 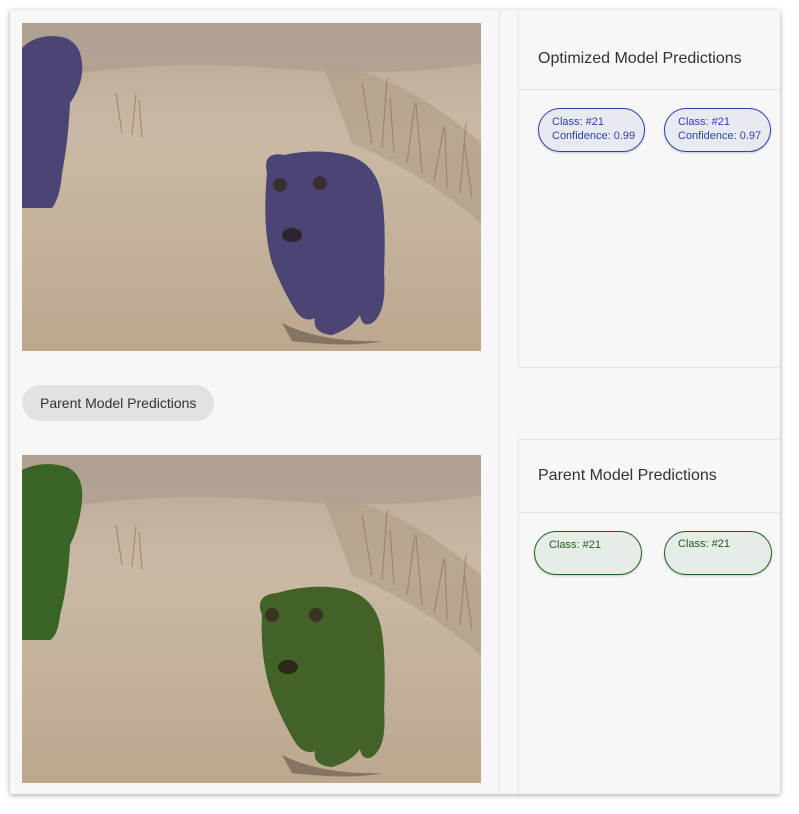 I want to click on optimized-panel-title: Optimized Model Predictions, so click(x=649, y=50).